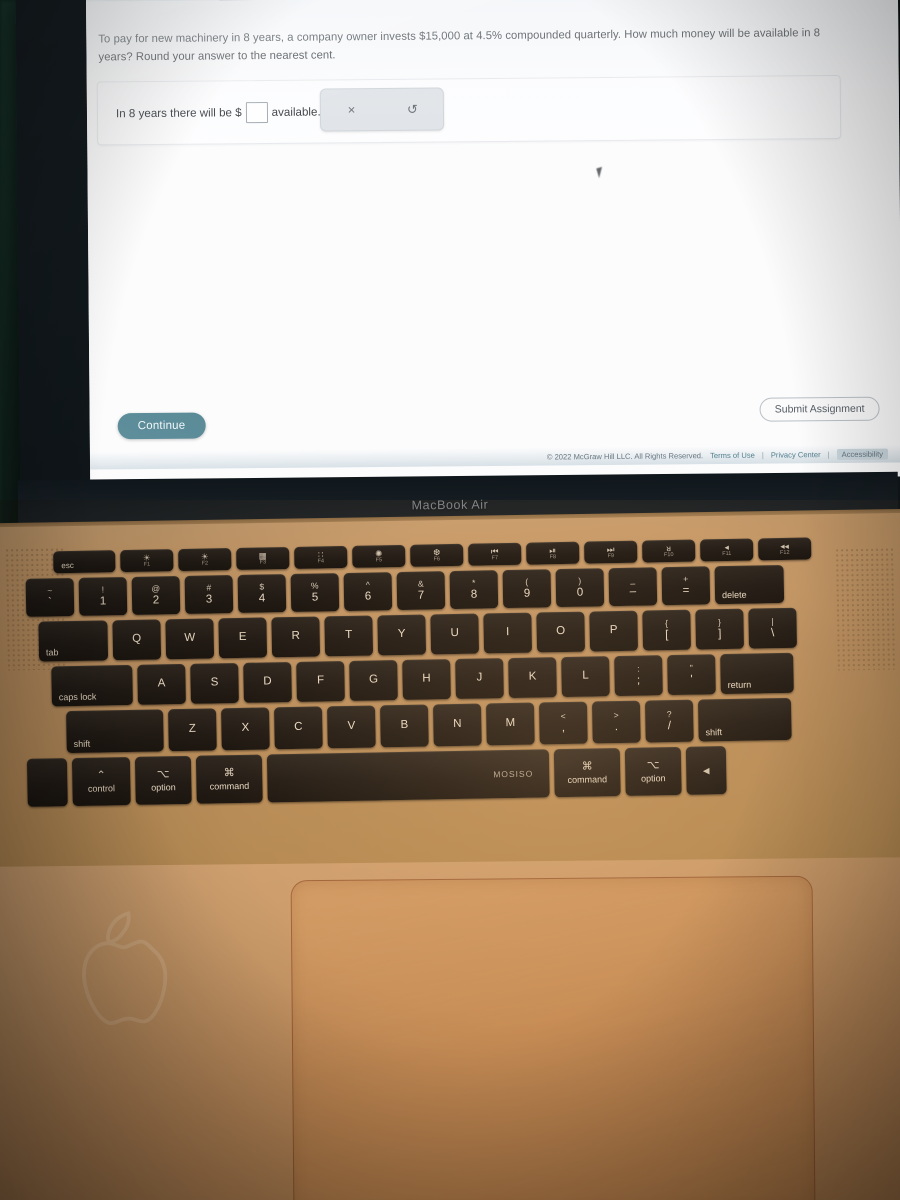 The image size is (900, 1200). Describe the element at coordinates (495, 554) in the screenshot. I see `key-f7: ⏮ F7` at that location.